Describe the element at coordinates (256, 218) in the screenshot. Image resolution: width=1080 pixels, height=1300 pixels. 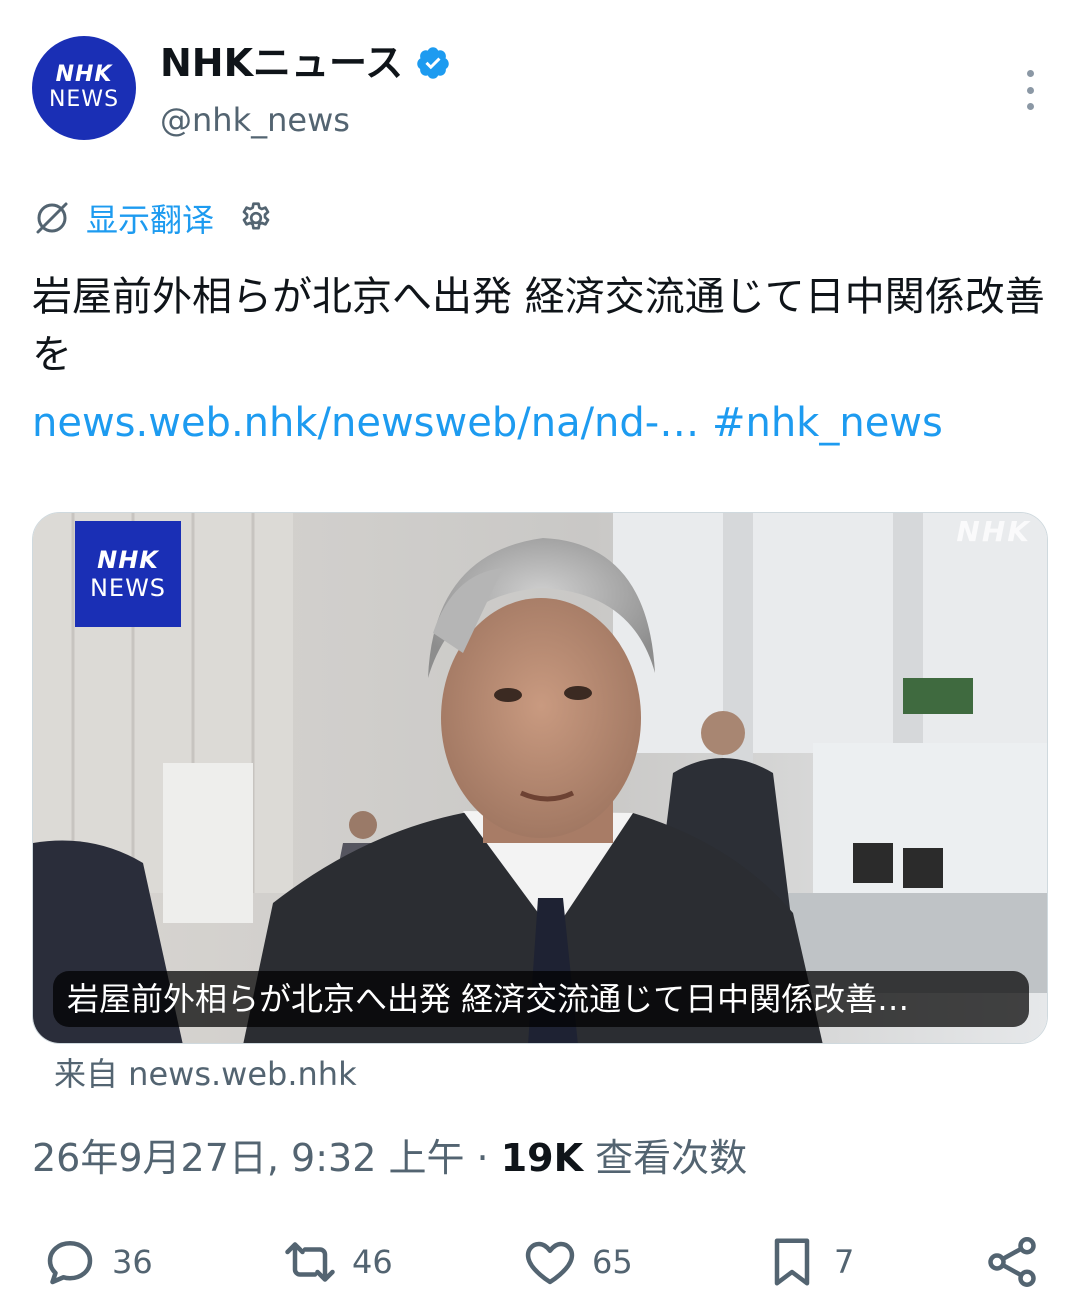
I see `gear-icon` at that location.